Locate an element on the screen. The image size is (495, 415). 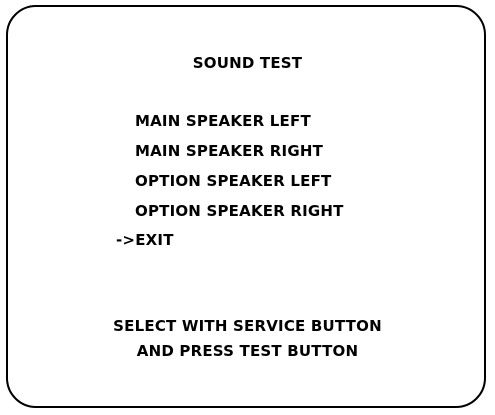
menu-item-main-speaker-right: MAIN SPEAKER RIGHT is located at coordinates (229, 151).